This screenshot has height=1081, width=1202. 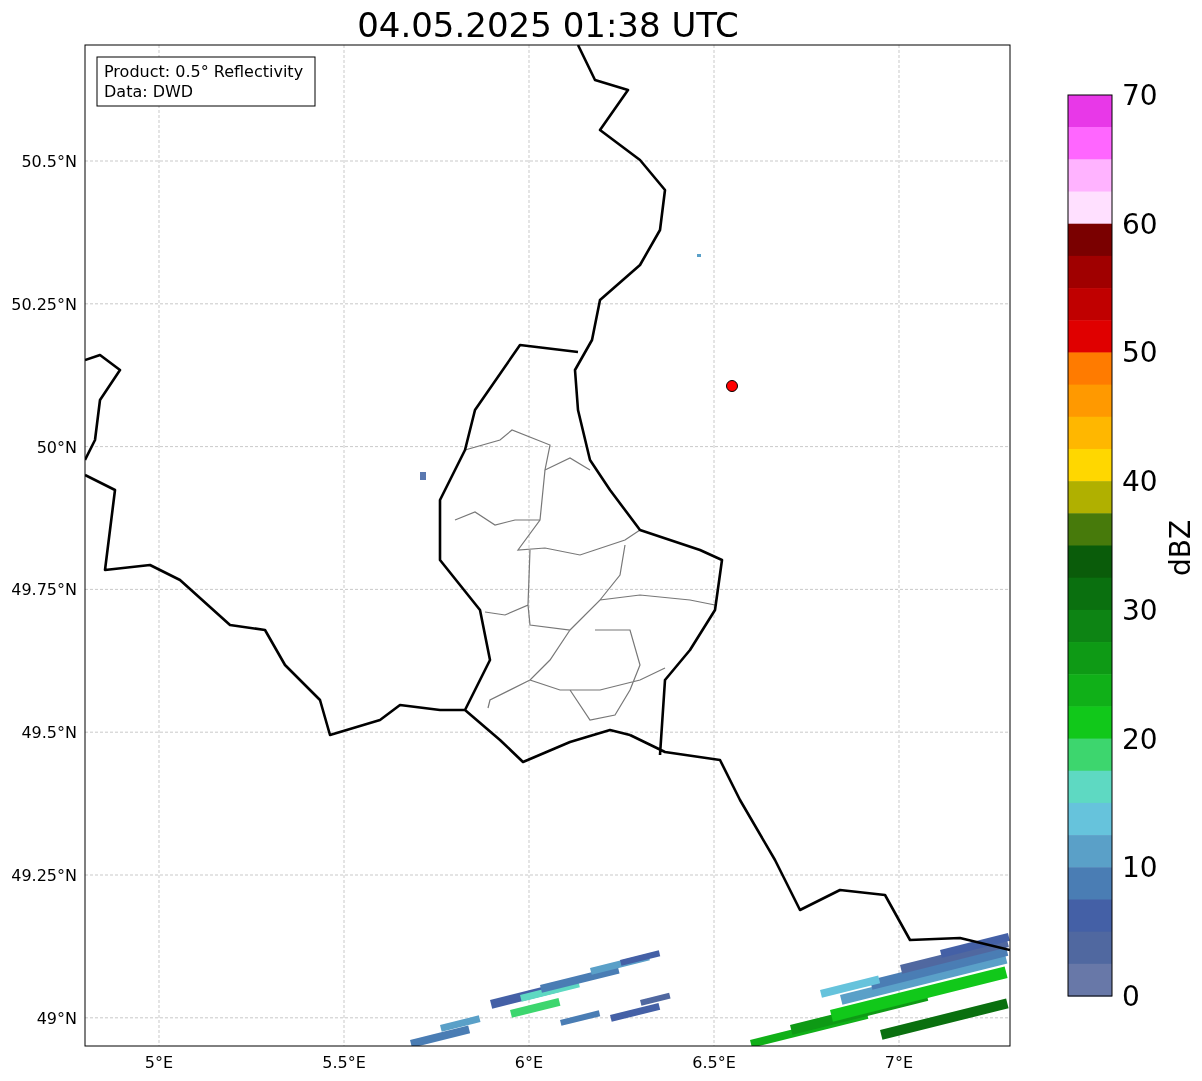 What do you see at coordinates (1140, 482) in the screenshot?
I see `colorbar-tick-label: 40` at bounding box center [1140, 482].